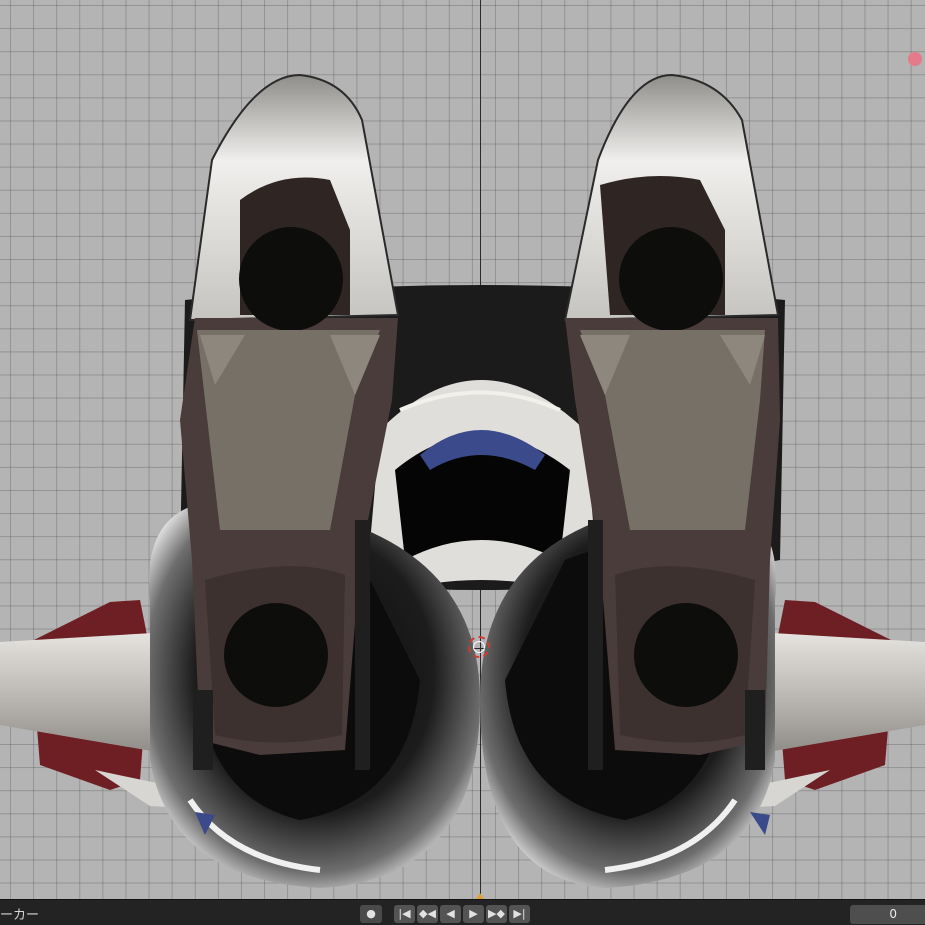  Describe the element at coordinates (450, 914) in the screenshot. I see `play-reverse-button: ◀` at that location.